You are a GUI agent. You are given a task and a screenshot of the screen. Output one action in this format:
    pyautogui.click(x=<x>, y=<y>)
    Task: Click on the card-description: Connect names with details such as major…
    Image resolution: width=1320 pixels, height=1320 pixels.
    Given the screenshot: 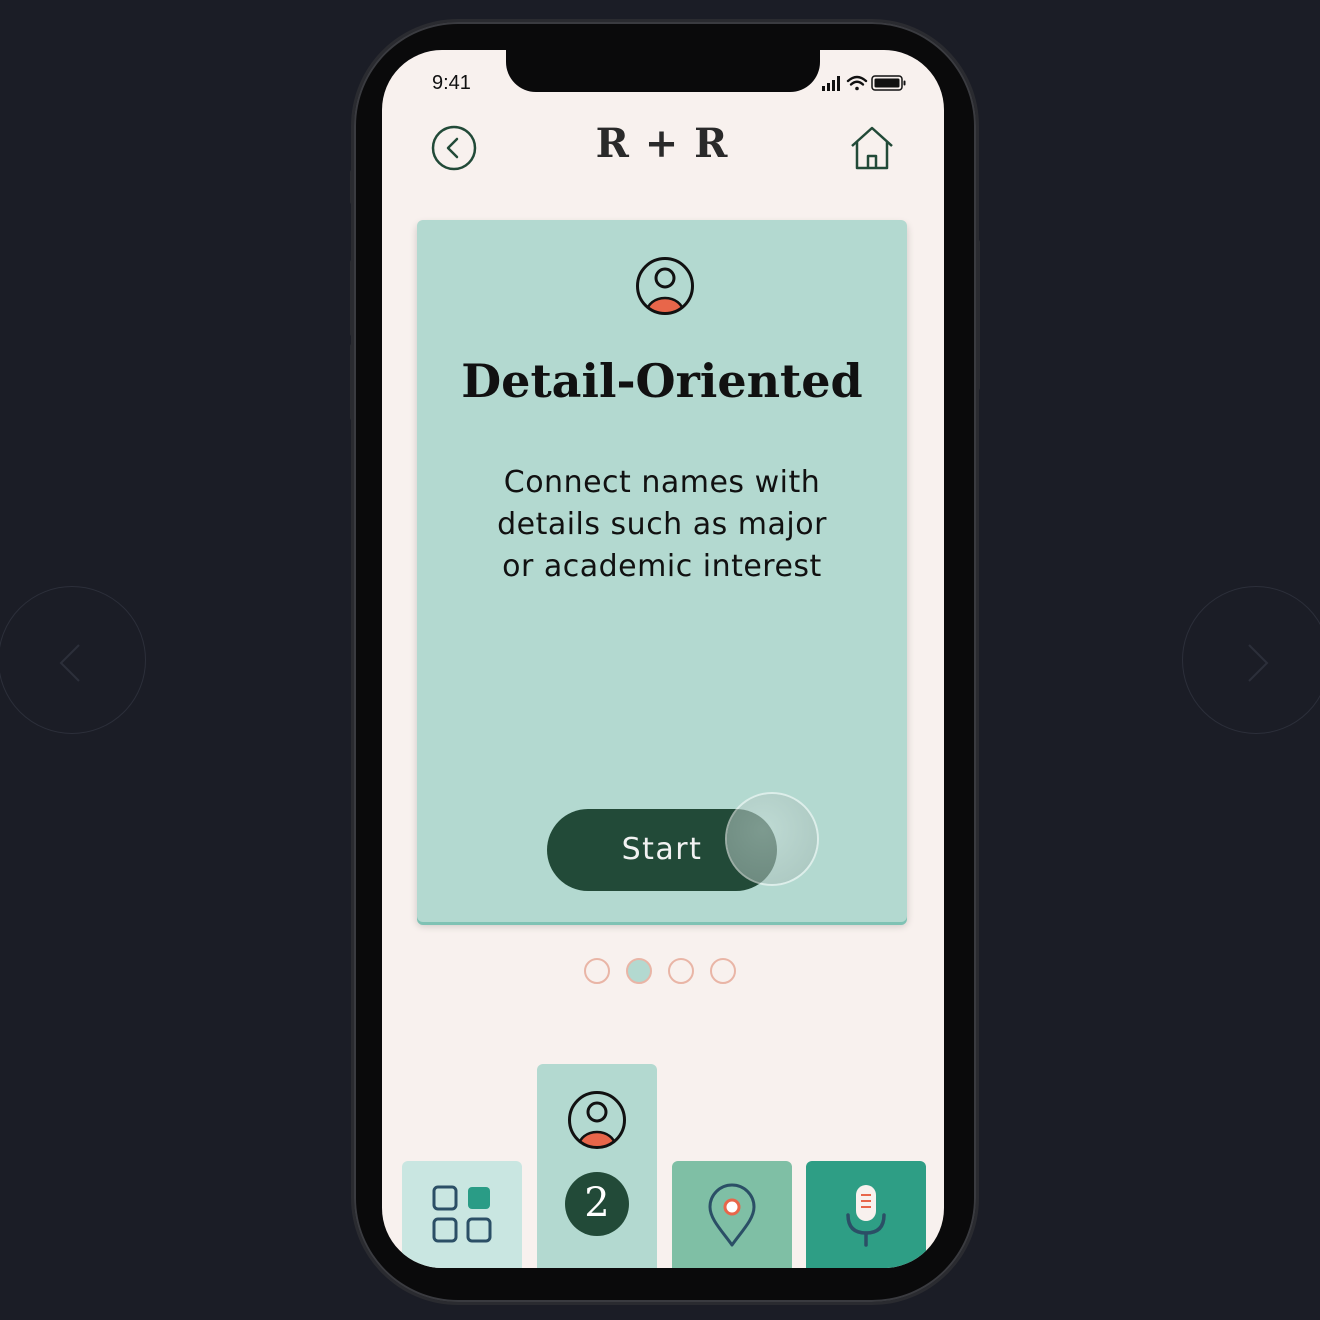 What is the action you would take?
    pyautogui.click(x=662, y=524)
    